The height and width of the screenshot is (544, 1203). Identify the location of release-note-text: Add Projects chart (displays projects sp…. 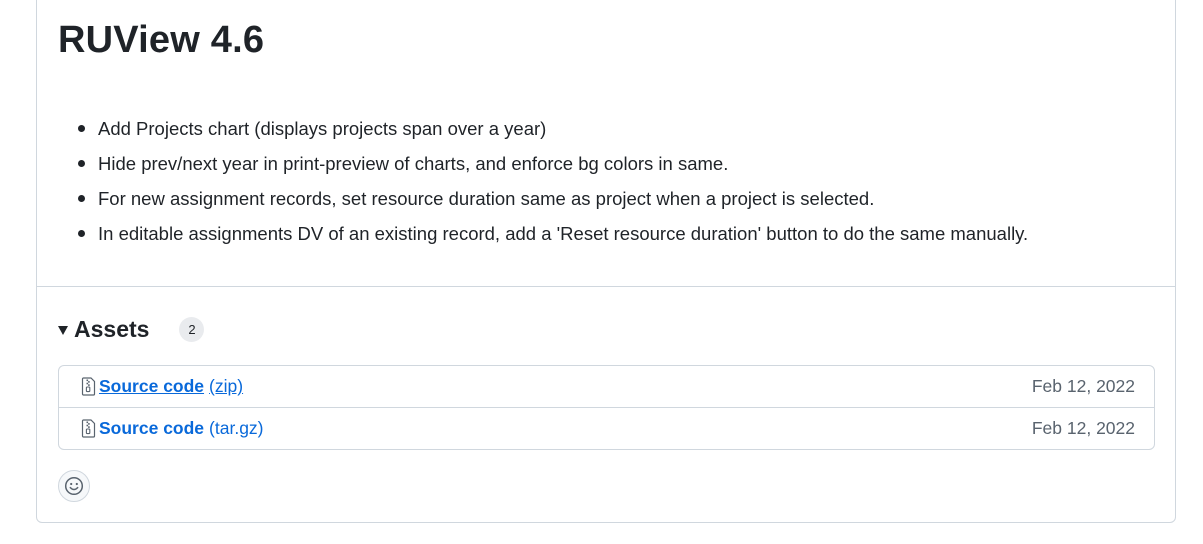
(322, 128).